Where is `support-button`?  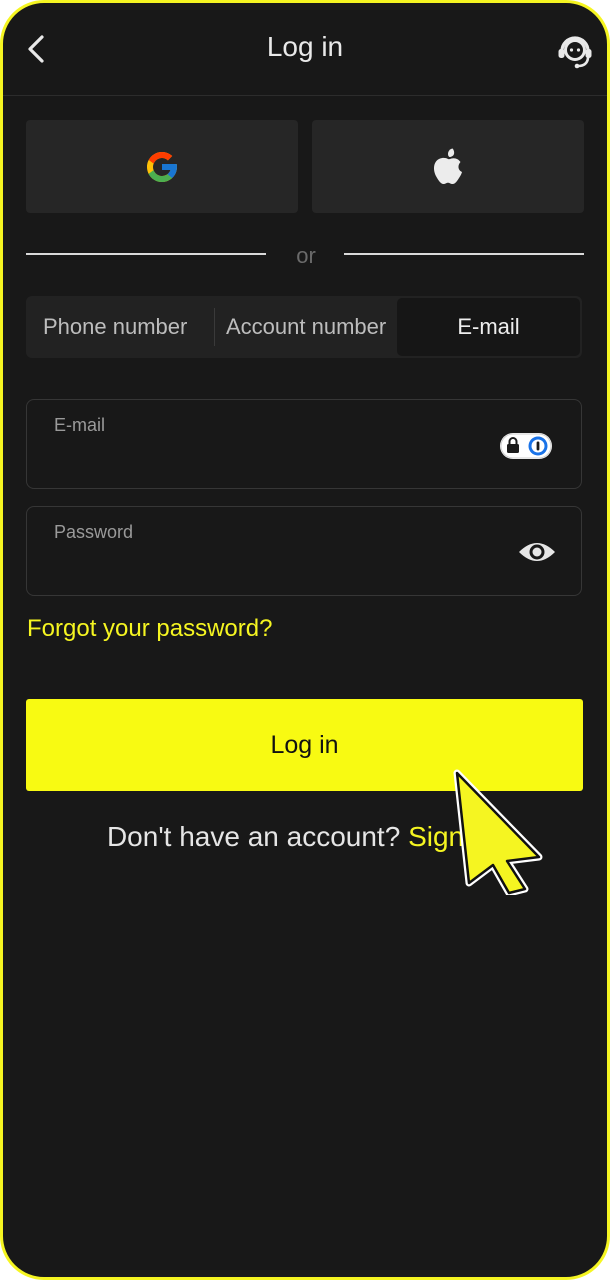 support-button is located at coordinates (575, 49).